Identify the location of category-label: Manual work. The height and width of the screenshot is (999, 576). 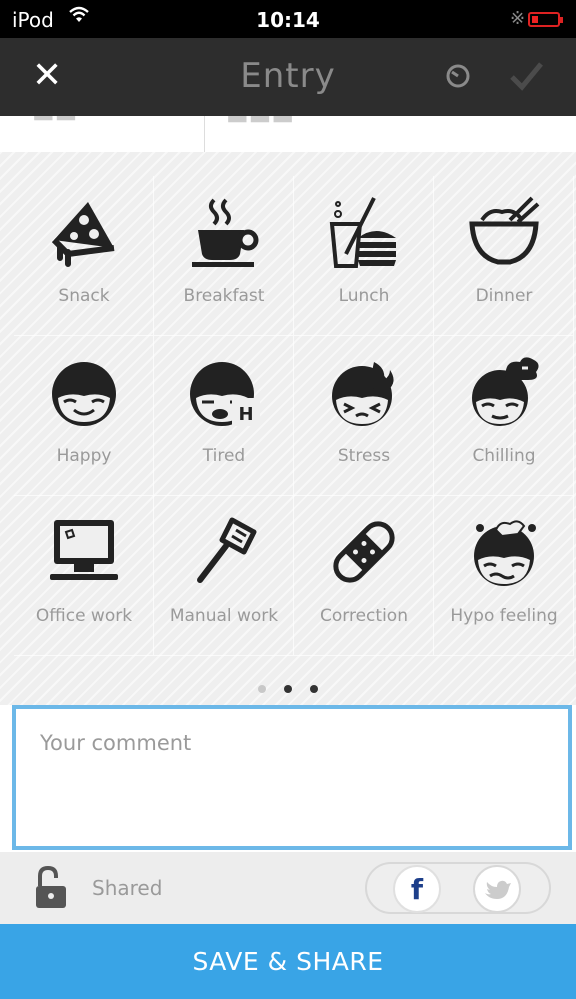
(224, 616).